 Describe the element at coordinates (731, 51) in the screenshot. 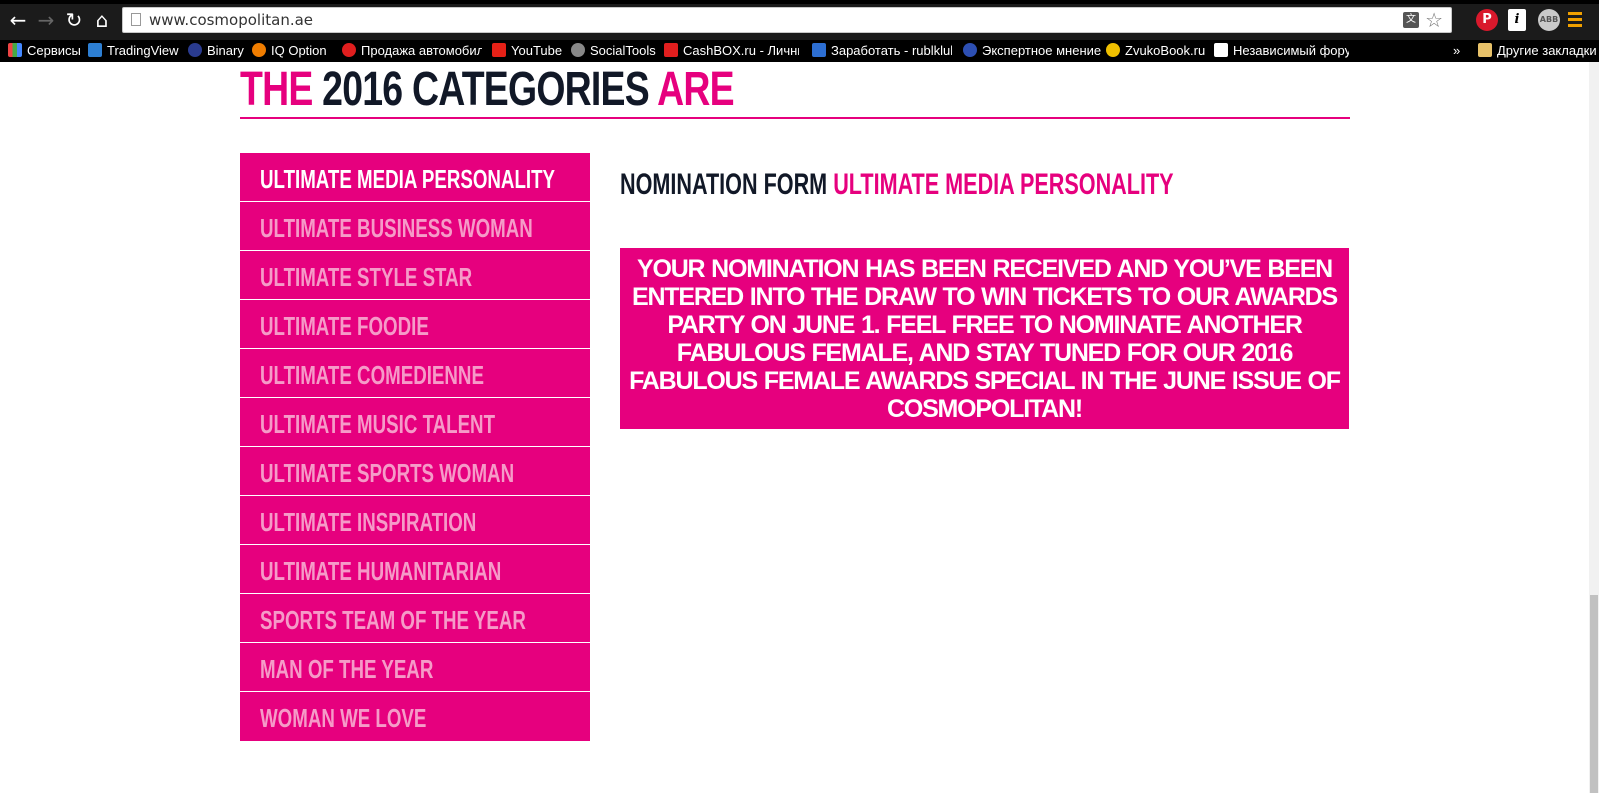

I see `bookmark-cashbox: CashBOX.ru - Личный` at that location.